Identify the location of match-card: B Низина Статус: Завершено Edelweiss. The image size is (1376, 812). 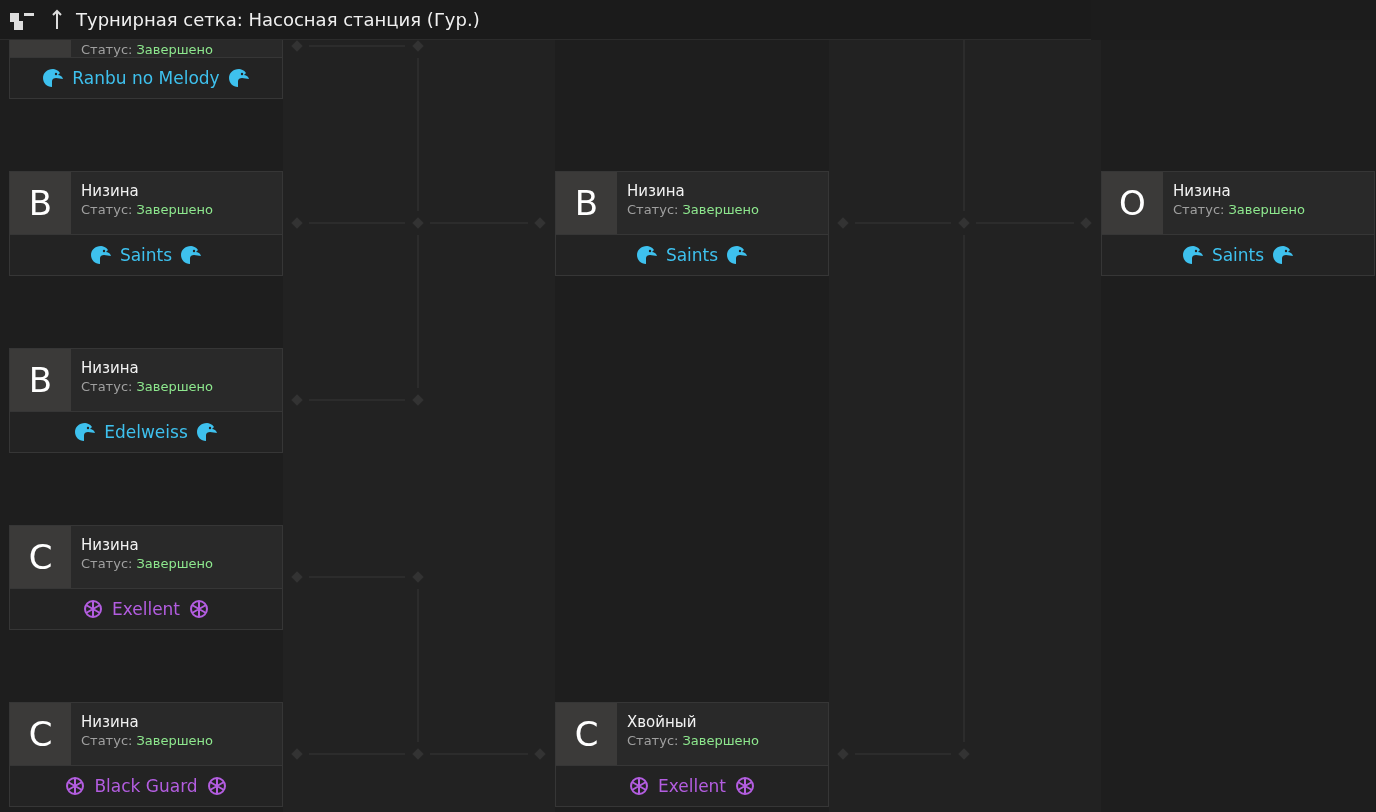
(146, 400).